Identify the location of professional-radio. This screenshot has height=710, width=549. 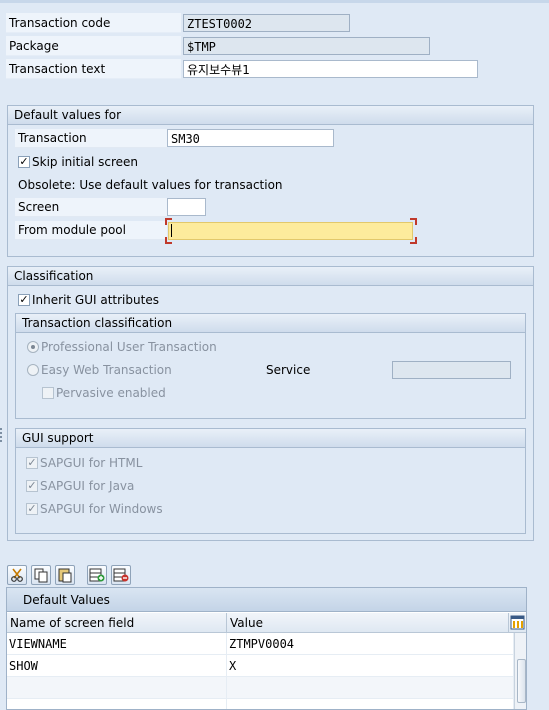
(33, 347).